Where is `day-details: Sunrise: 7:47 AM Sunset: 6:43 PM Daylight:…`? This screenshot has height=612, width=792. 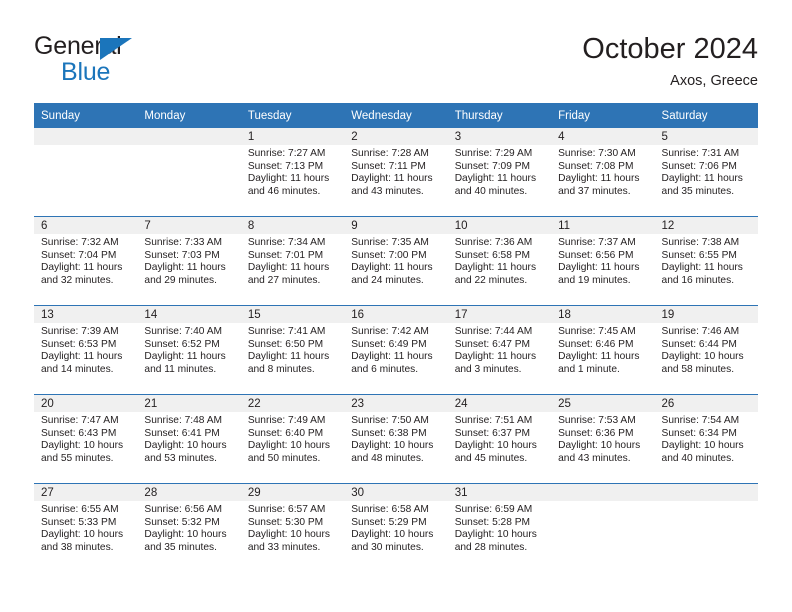
day-details: Sunrise: 7:47 AM Sunset: 6:43 PM Daylight:… is located at coordinates (85, 438).